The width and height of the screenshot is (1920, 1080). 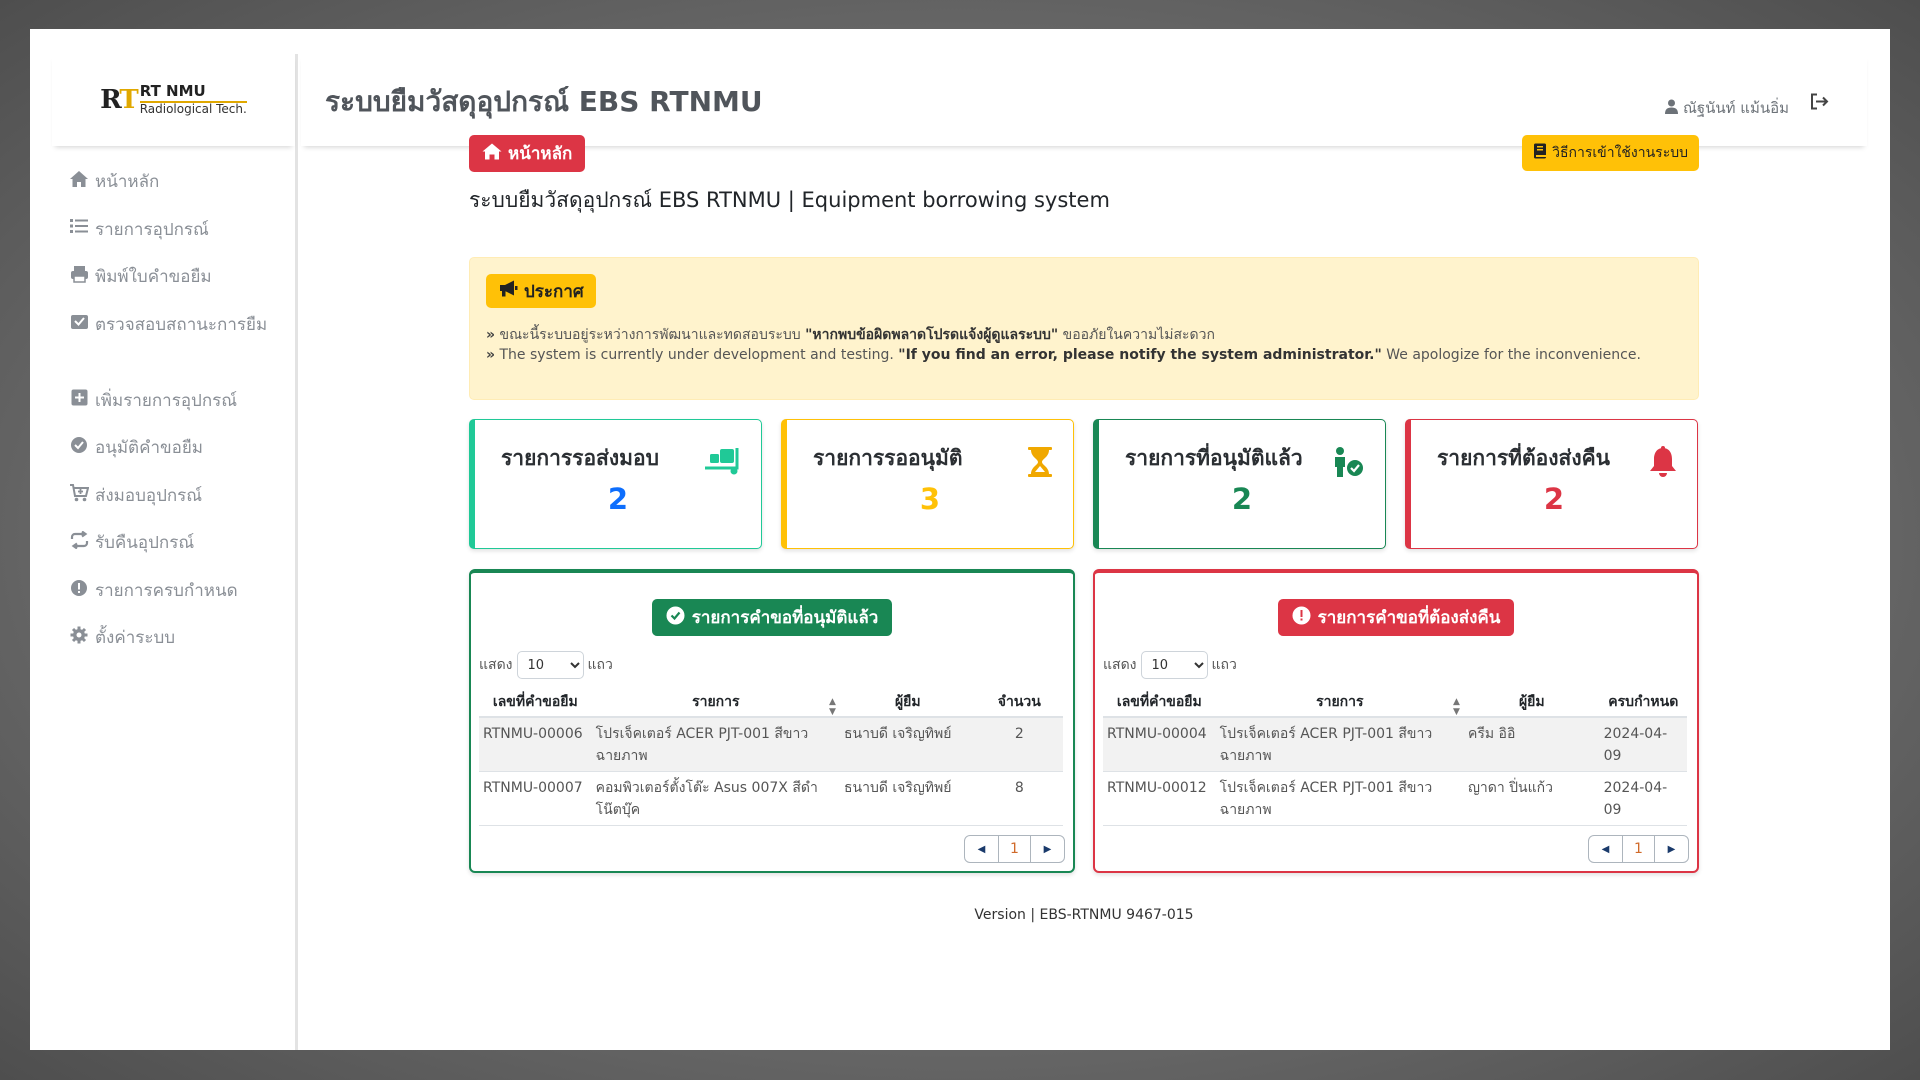 I want to click on caret-left-icon: ◀, so click(x=1605, y=849).